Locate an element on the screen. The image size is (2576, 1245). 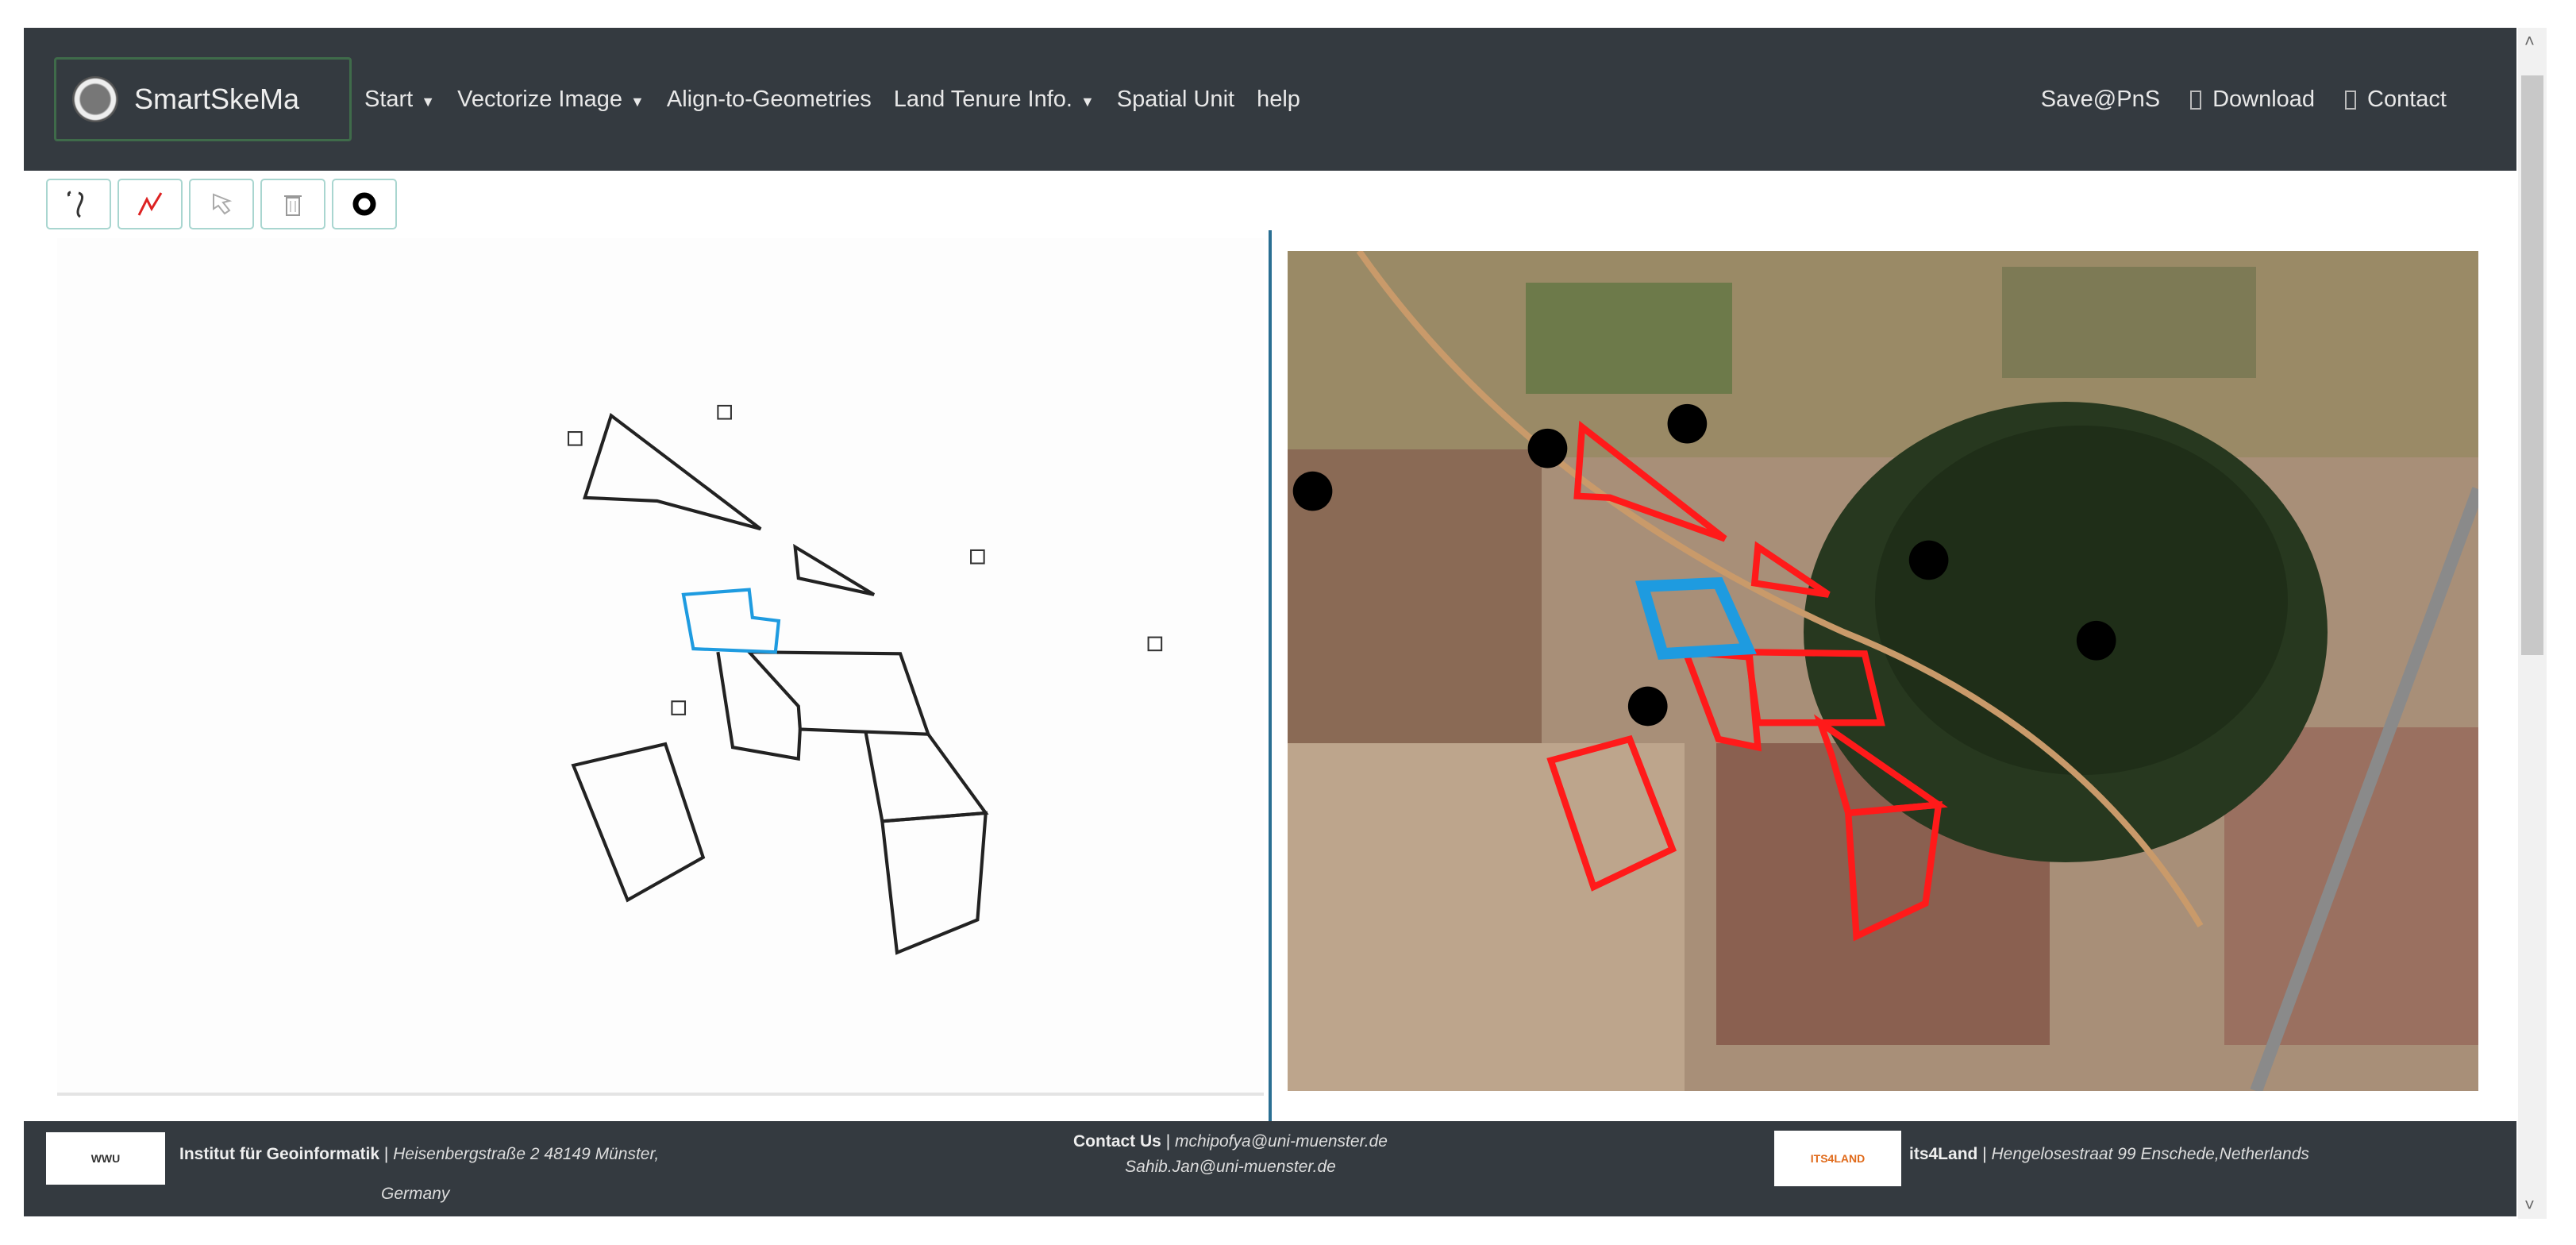
contact-icon is located at coordinates (2351, 100).